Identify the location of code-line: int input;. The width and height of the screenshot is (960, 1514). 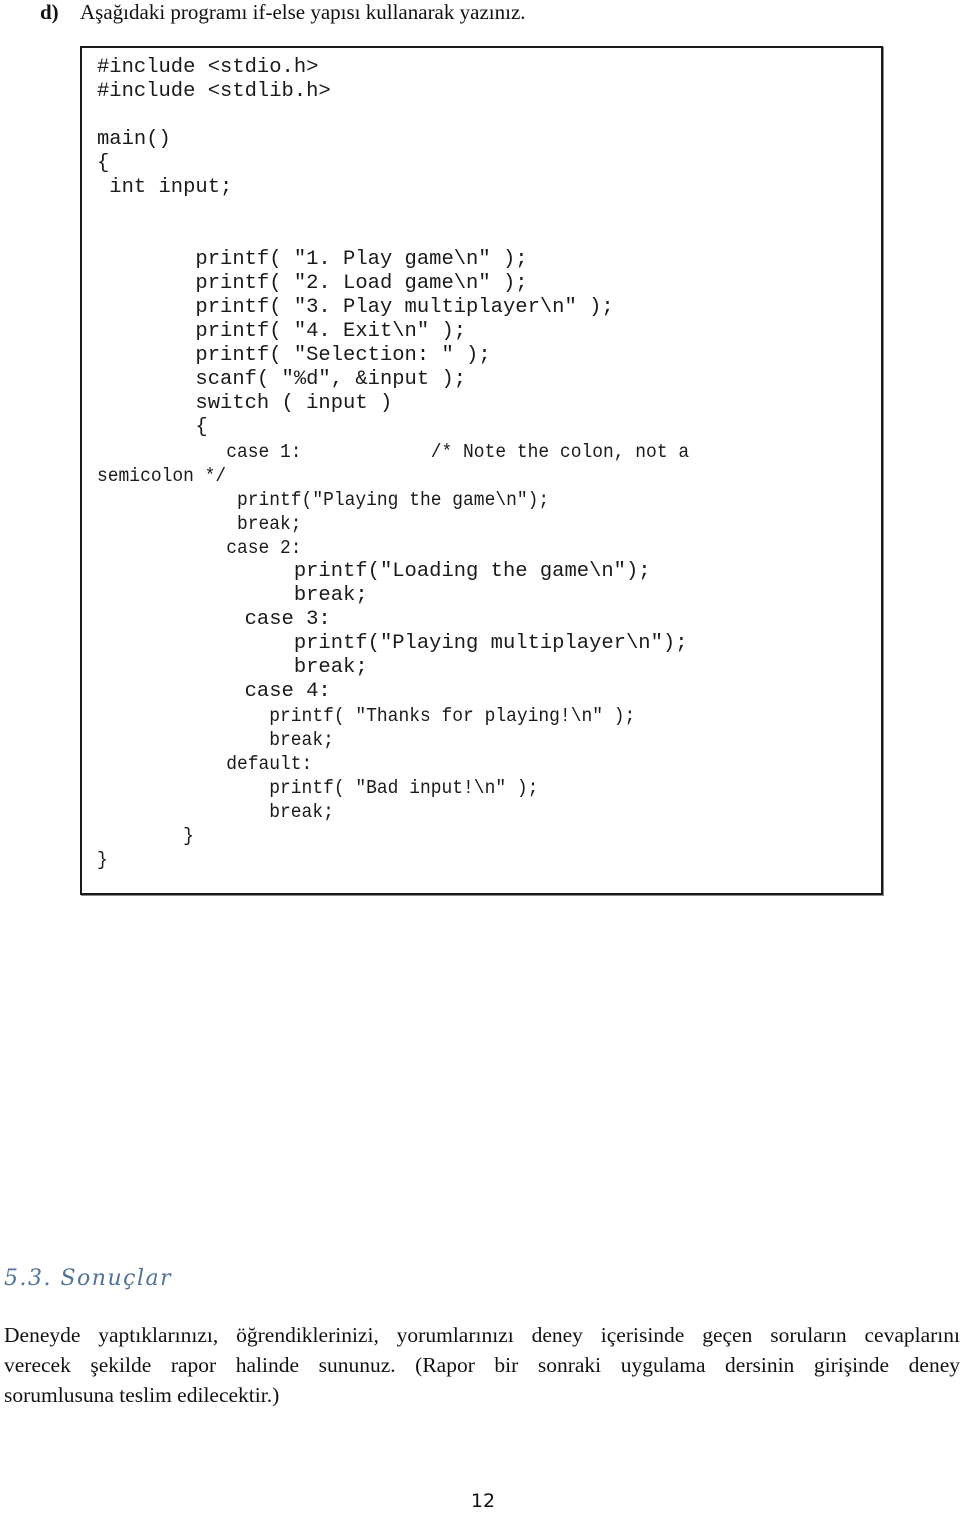
(165, 187).